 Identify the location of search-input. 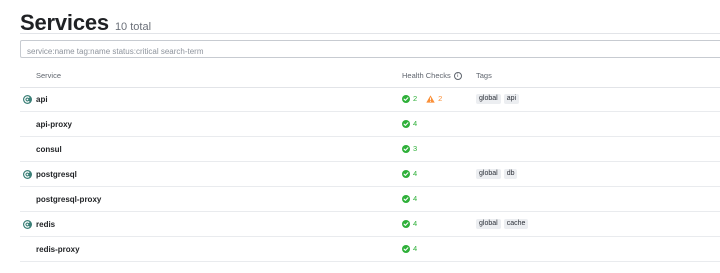
(370, 51).